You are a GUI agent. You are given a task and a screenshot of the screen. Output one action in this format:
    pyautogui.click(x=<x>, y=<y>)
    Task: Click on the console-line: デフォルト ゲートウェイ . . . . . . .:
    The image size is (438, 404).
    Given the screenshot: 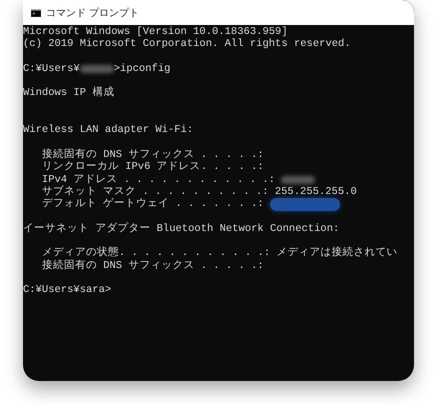 What is the action you would take?
    pyautogui.click(x=152, y=204)
    